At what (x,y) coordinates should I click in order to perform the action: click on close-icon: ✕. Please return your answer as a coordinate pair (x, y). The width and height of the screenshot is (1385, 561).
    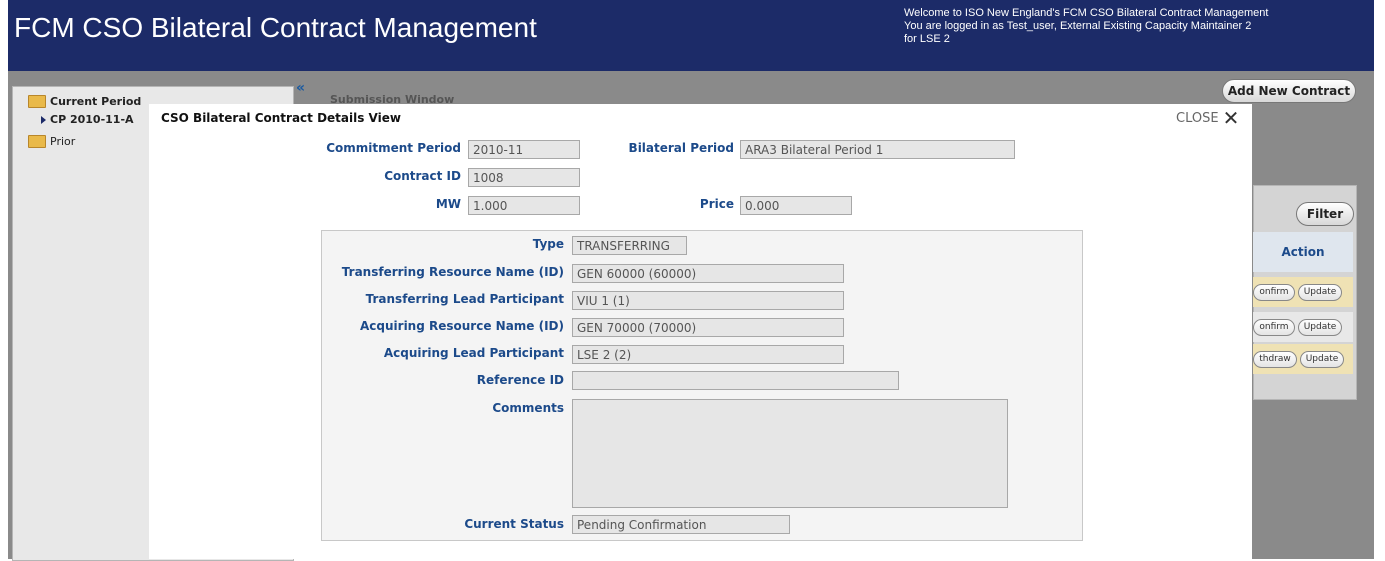
    Looking at the image, I should click on (1231, 118).